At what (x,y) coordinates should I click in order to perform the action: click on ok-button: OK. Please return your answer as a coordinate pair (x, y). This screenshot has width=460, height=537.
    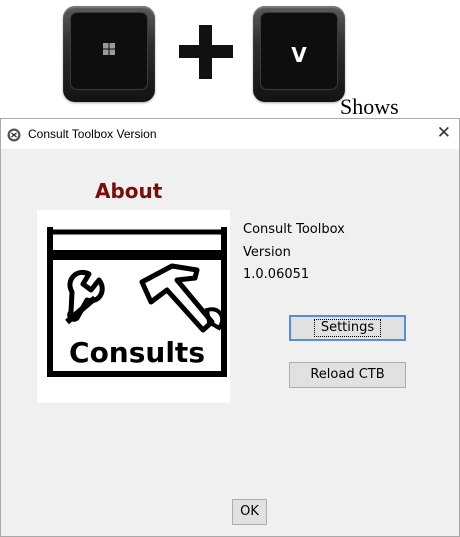
    Looking at the image, I should click on (249, 512).